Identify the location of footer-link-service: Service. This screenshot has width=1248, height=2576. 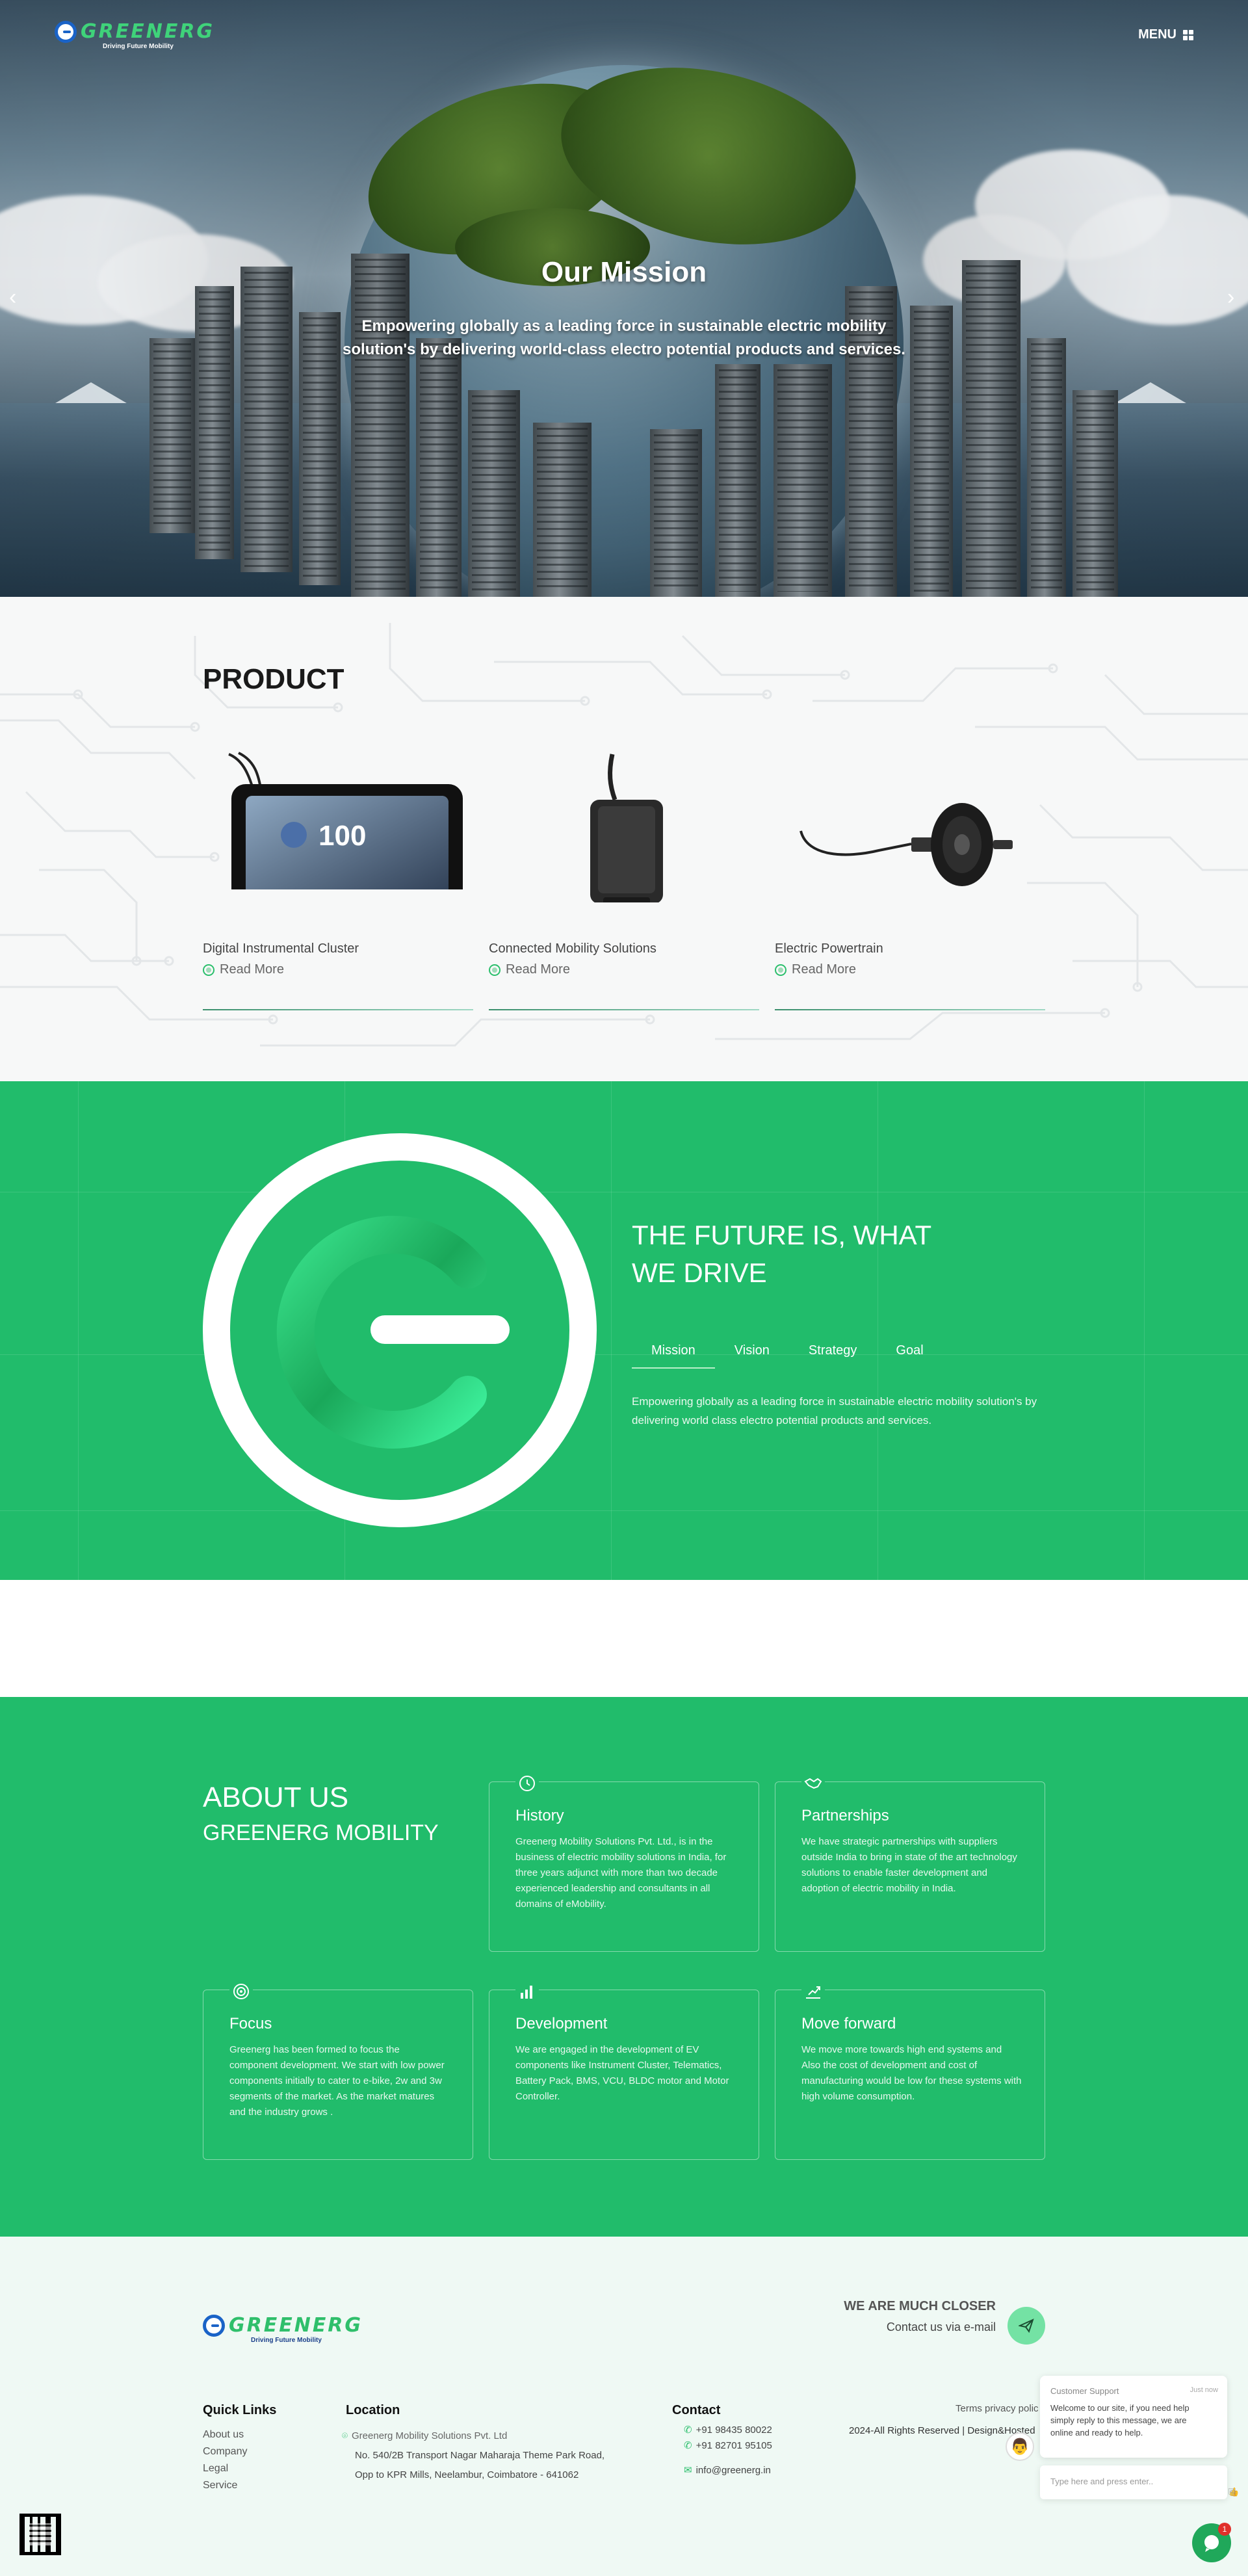
(220, 2485).